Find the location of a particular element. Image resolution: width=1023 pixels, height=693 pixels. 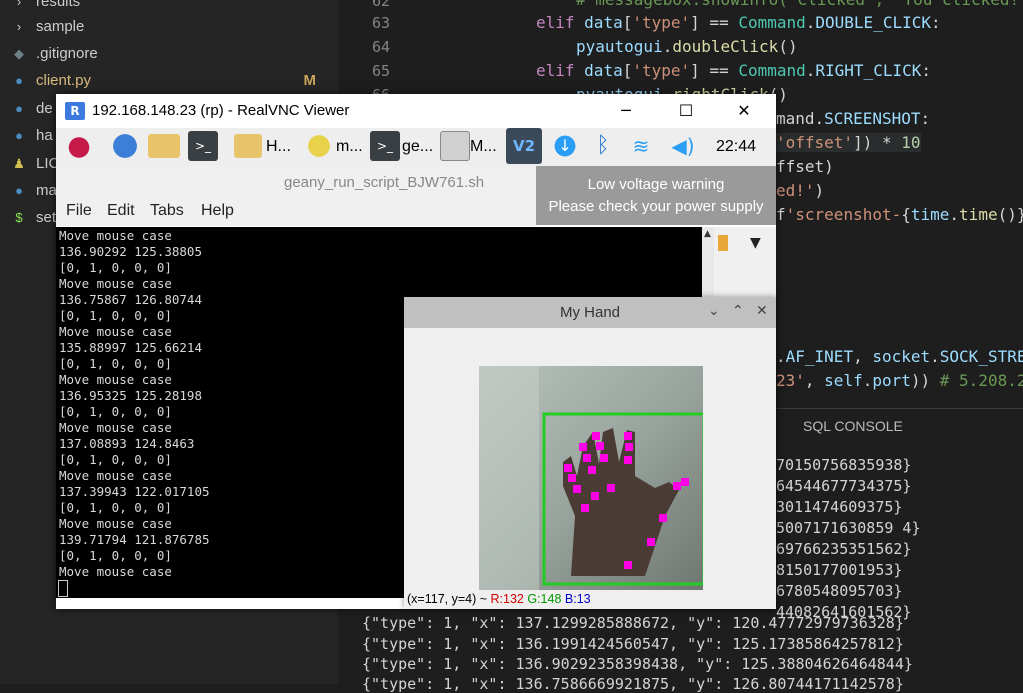

task-thonny-icon is located at coordinates (319, 146).